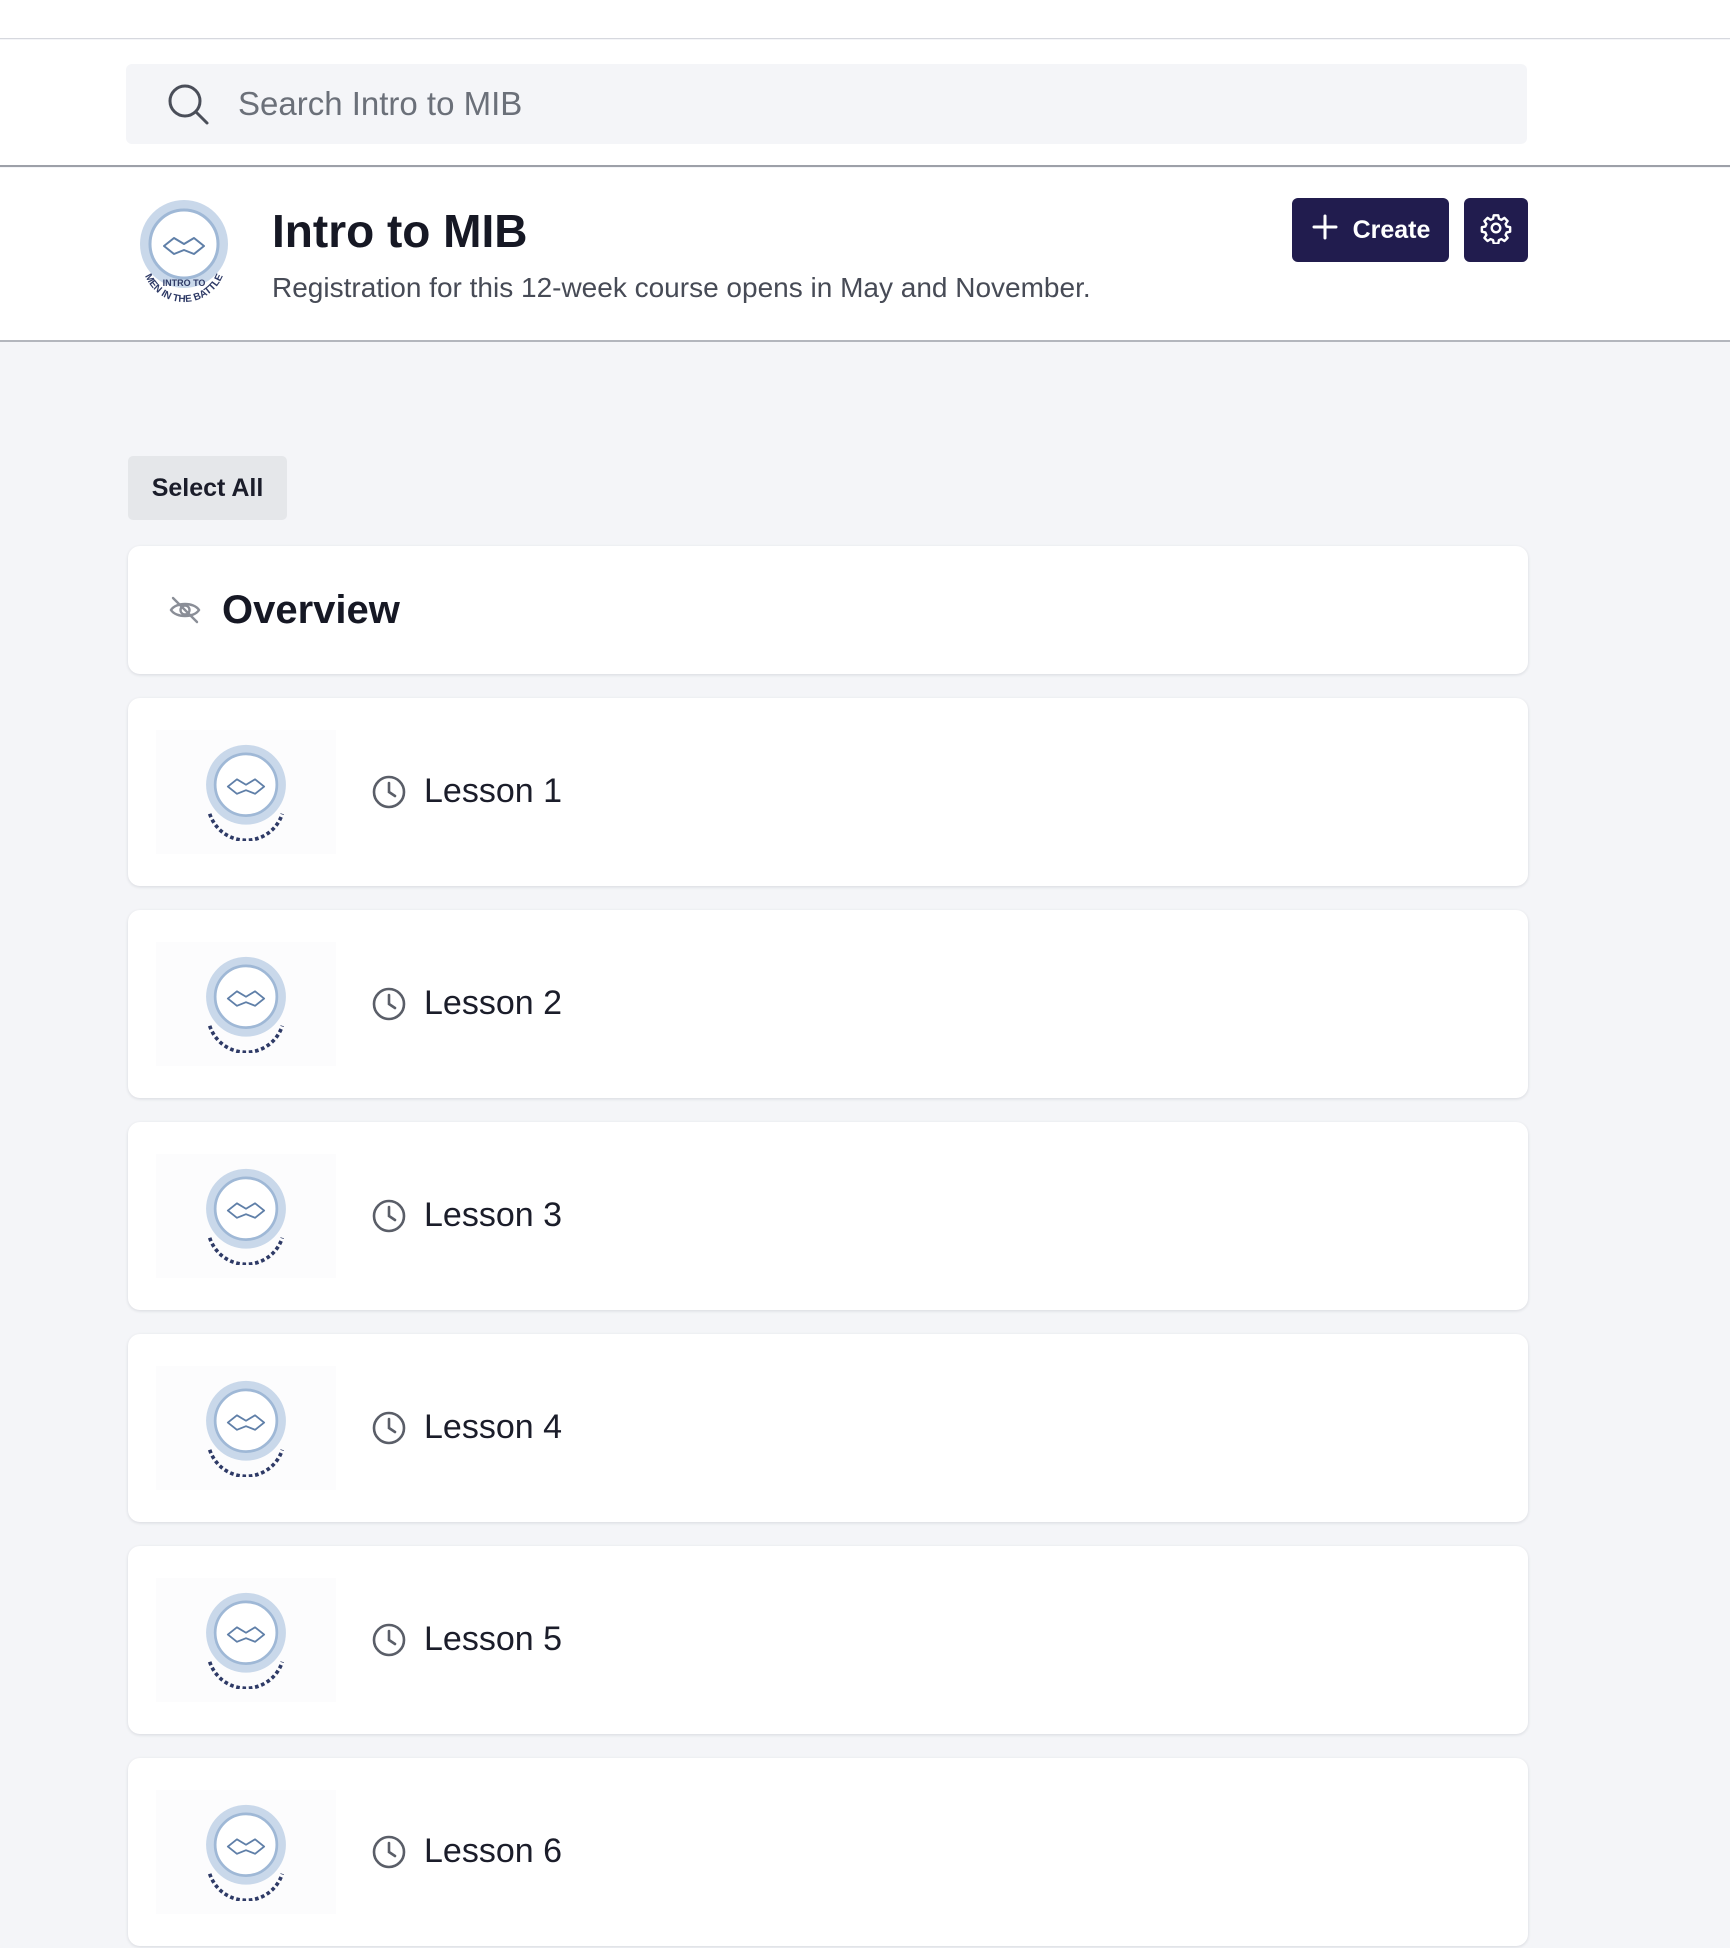  Describe the element at coordinates (828, 1004) in the screenshot. I see `lesson-card: Lesson 2` at that location.